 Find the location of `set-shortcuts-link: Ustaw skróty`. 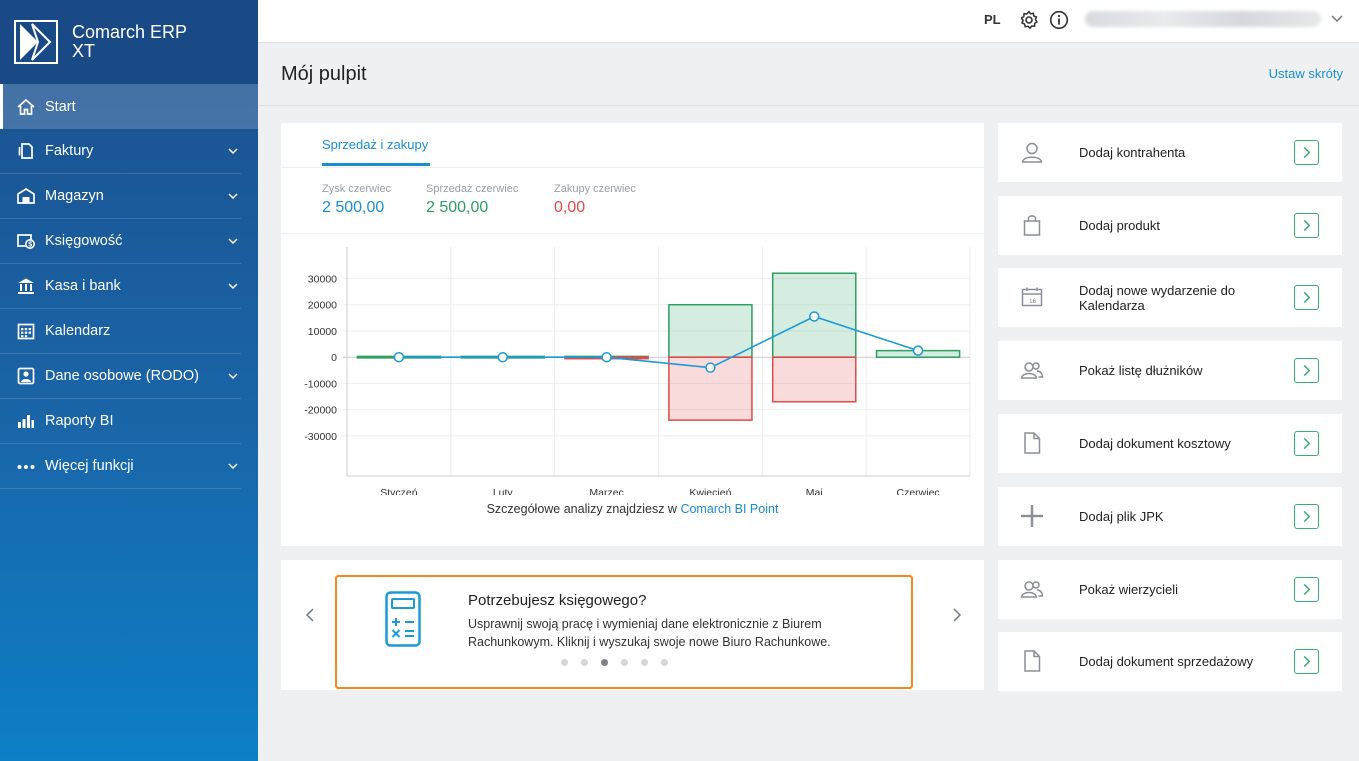

set-shortcuts-link: Ustaw skróty is located at coordinates (1306, 73).